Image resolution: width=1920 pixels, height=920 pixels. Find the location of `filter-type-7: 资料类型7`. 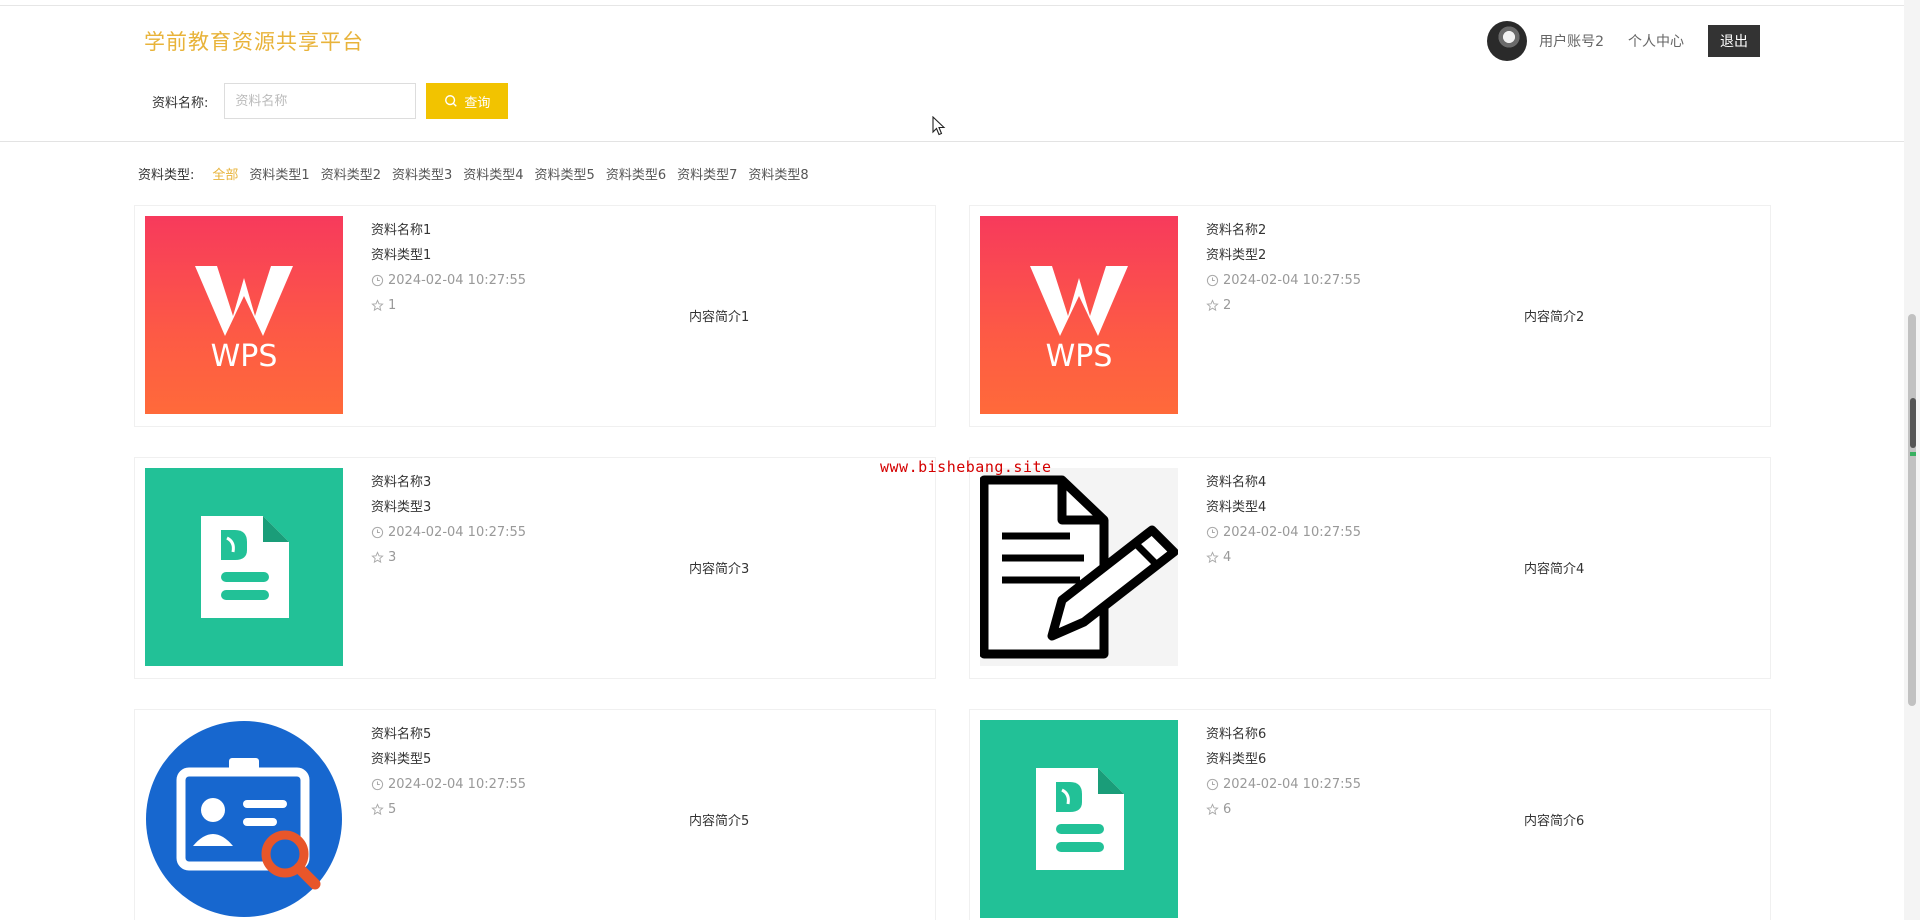

filter-type-7: 资料类型7 is located at coordinates (707, 173).